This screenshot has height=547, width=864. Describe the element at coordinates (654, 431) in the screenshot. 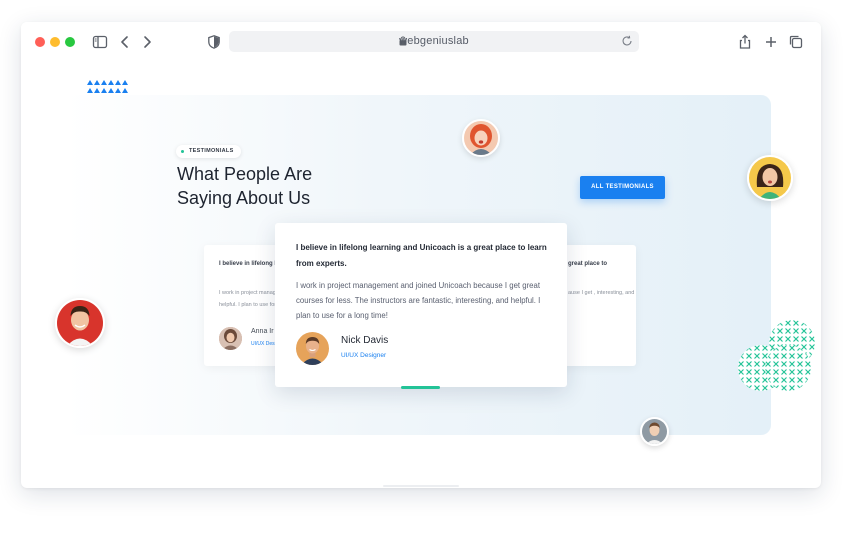

I see `floating-avatar-bottom` at that location.